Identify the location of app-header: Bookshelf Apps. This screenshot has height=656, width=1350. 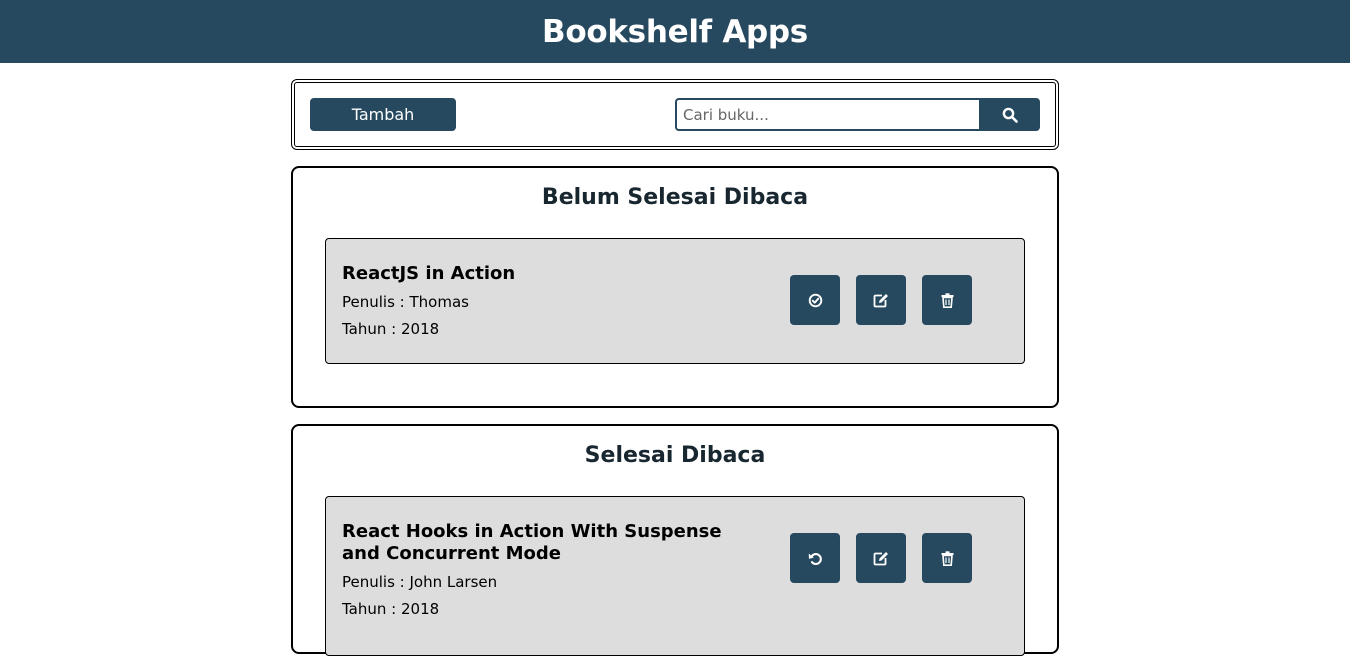
(675, 31).